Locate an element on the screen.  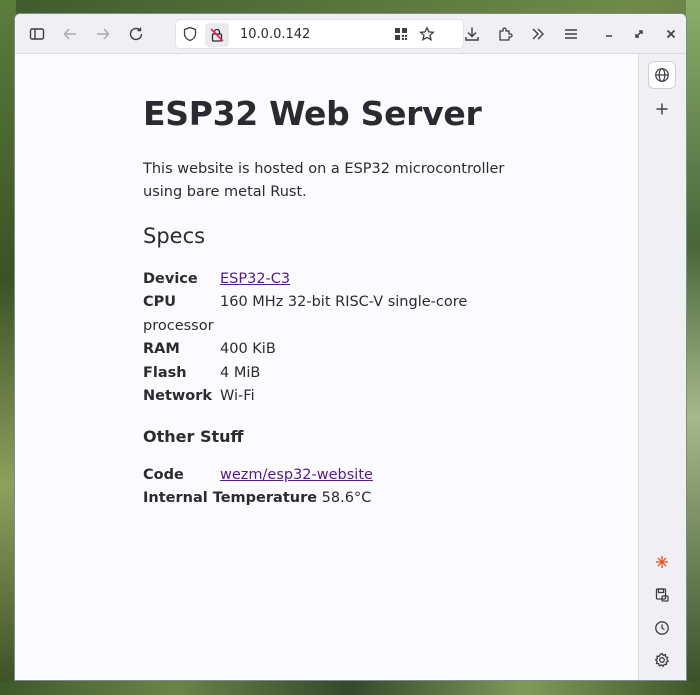
spec-value: 400 KiB is located at coordinates (248, 349).